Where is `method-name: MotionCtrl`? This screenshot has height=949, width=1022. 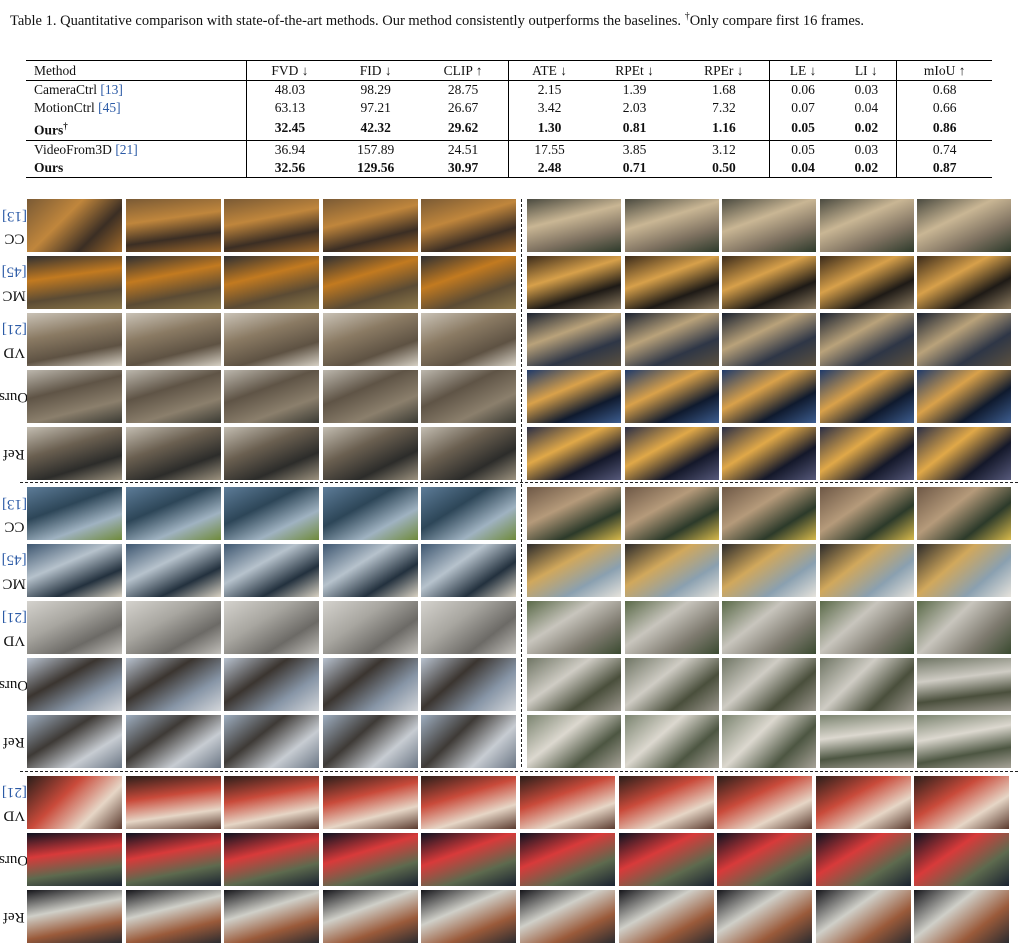 method-name: MotionCtrl is located at coordinates (64, 107).